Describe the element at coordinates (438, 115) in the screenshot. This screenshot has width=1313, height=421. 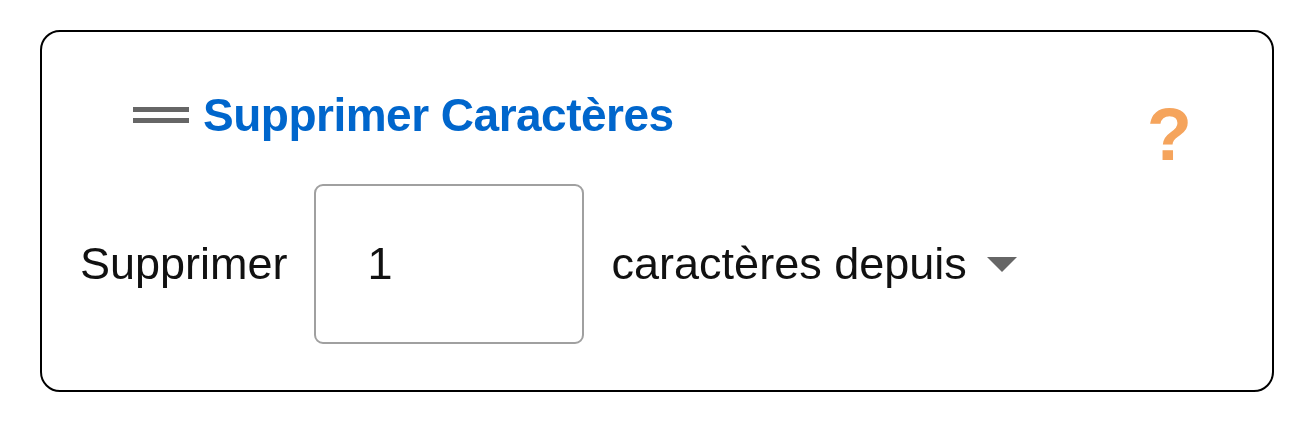
I see `block-title: Supprimer Caractères` at that location.